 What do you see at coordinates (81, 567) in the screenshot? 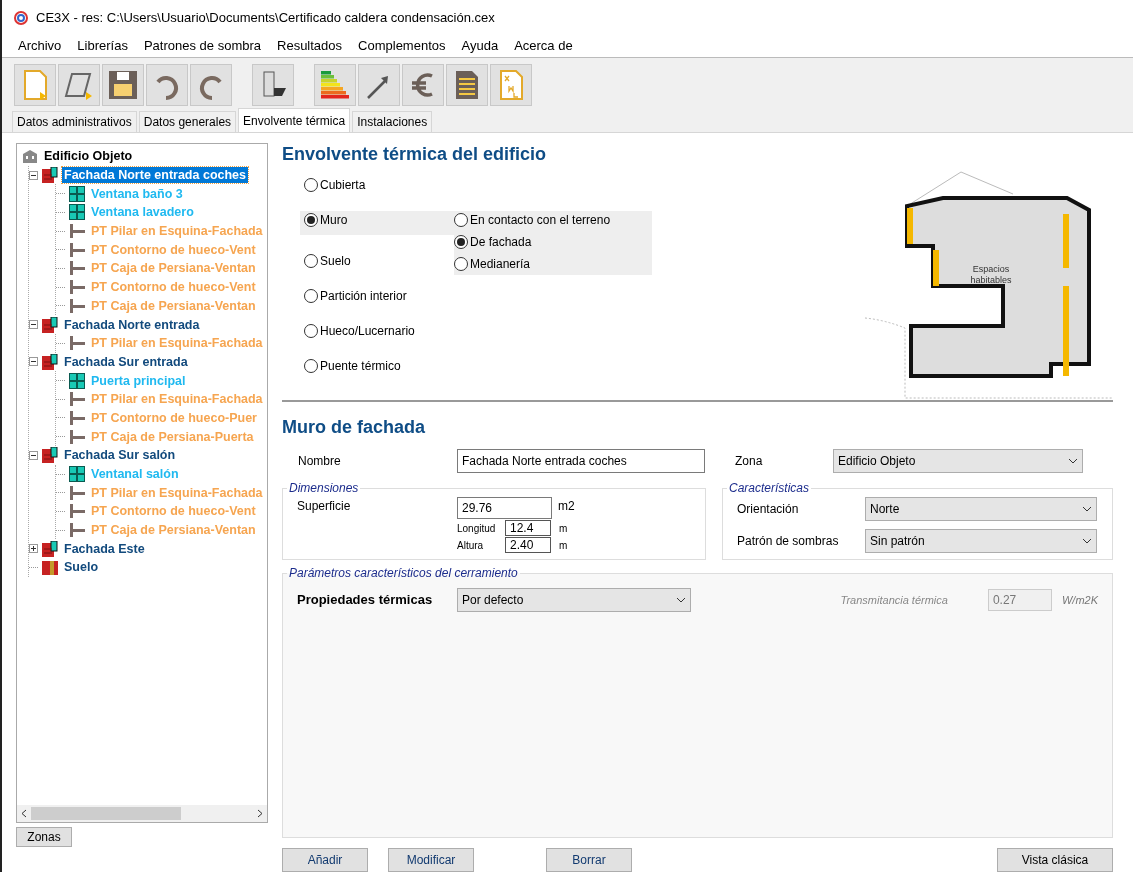
I see `tree-item: Suelo` at bounding box center [81, 567].